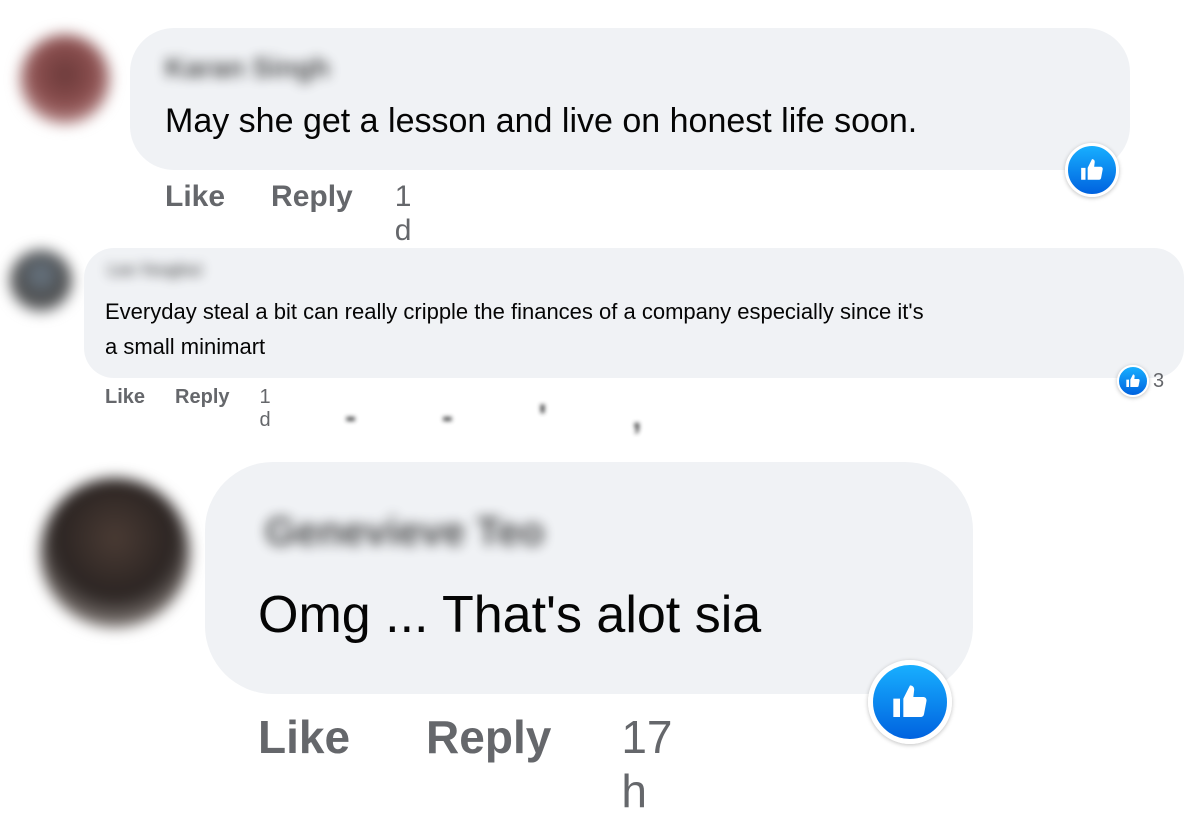  What do you see at coordinates (155, 271) in the screenshot?
I see `author-name: Lee Yeoghui` at bounding box center [155, 271].